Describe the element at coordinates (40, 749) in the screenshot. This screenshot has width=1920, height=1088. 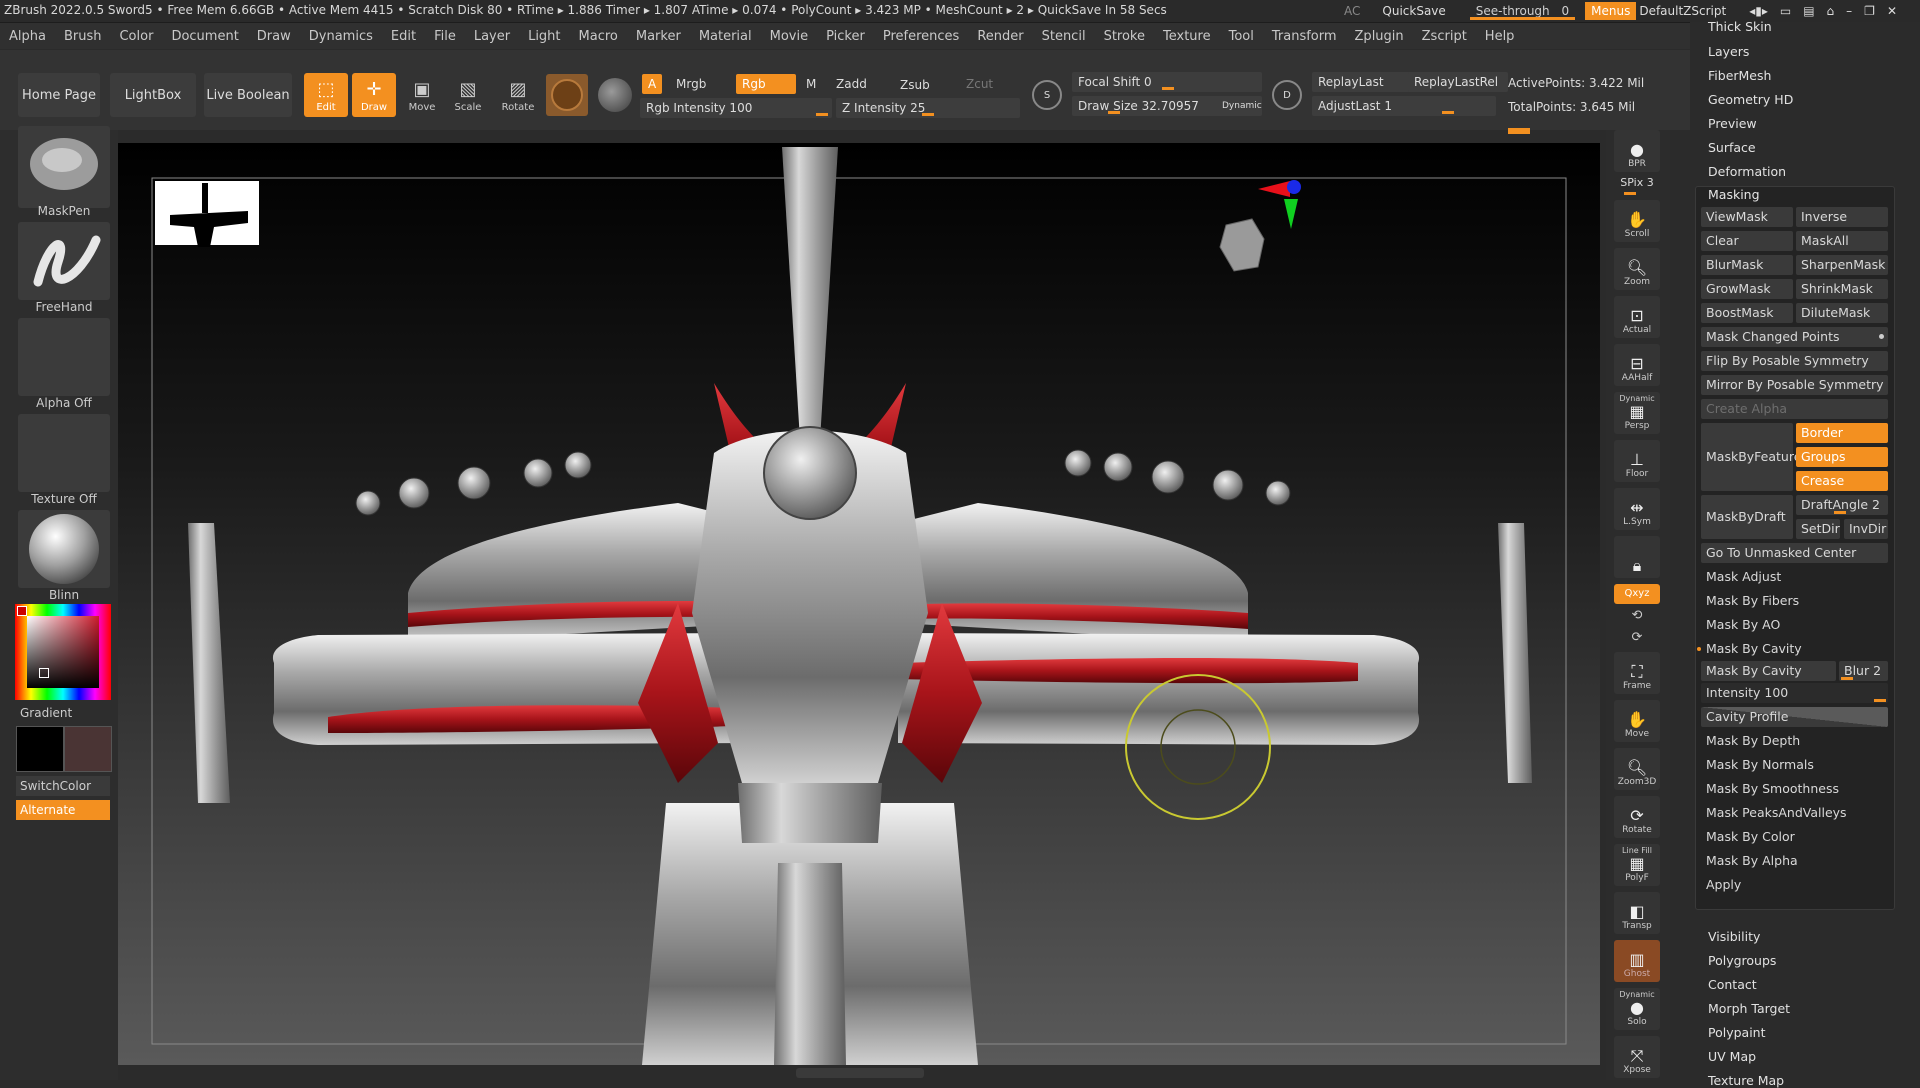
I see `primary-color-swatch` at that location.